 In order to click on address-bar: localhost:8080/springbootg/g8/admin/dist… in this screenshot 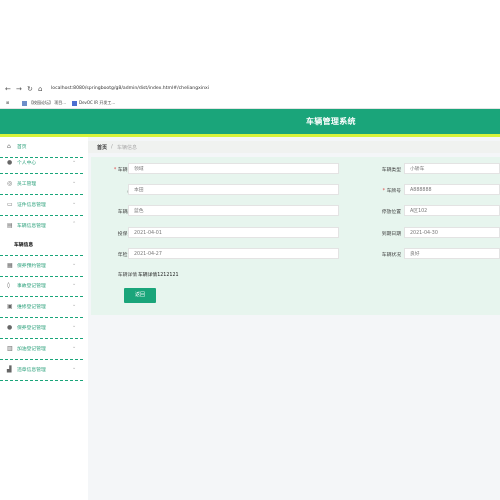, I will do `click(271, 89)`.